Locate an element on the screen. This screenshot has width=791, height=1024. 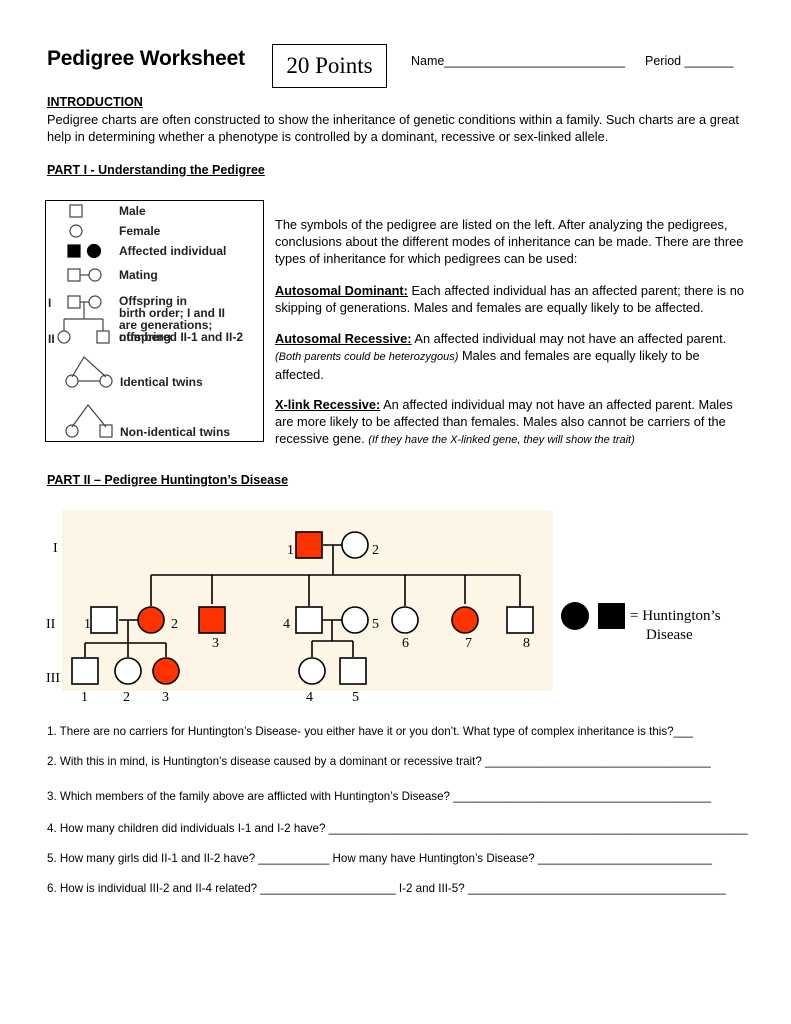
individual-I-2-female-icon is located at coordinates (355, 545).